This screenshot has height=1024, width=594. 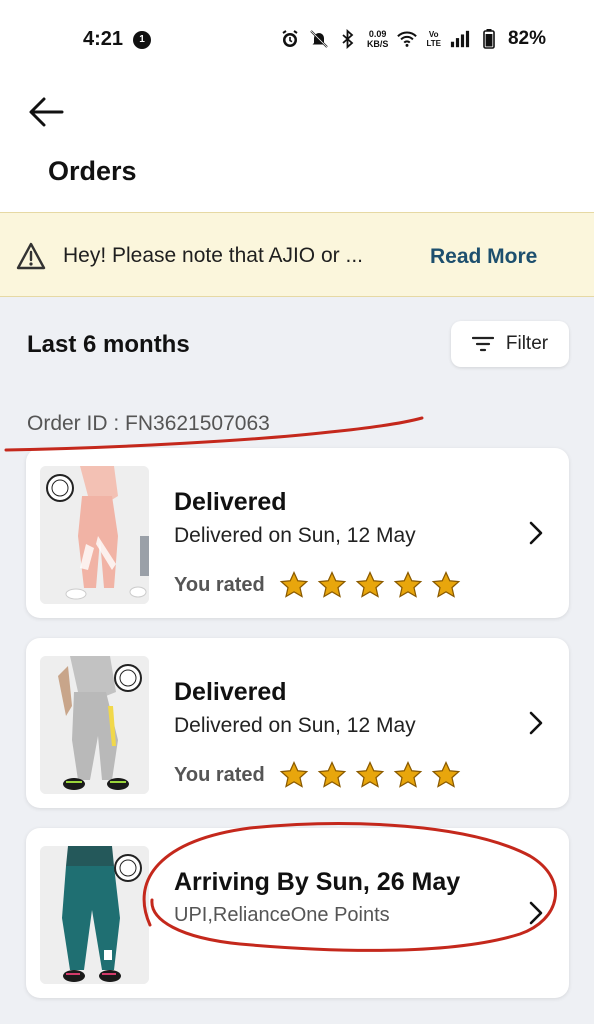 I want to click on battery-percent: 82%, so click(x=526, y=38).